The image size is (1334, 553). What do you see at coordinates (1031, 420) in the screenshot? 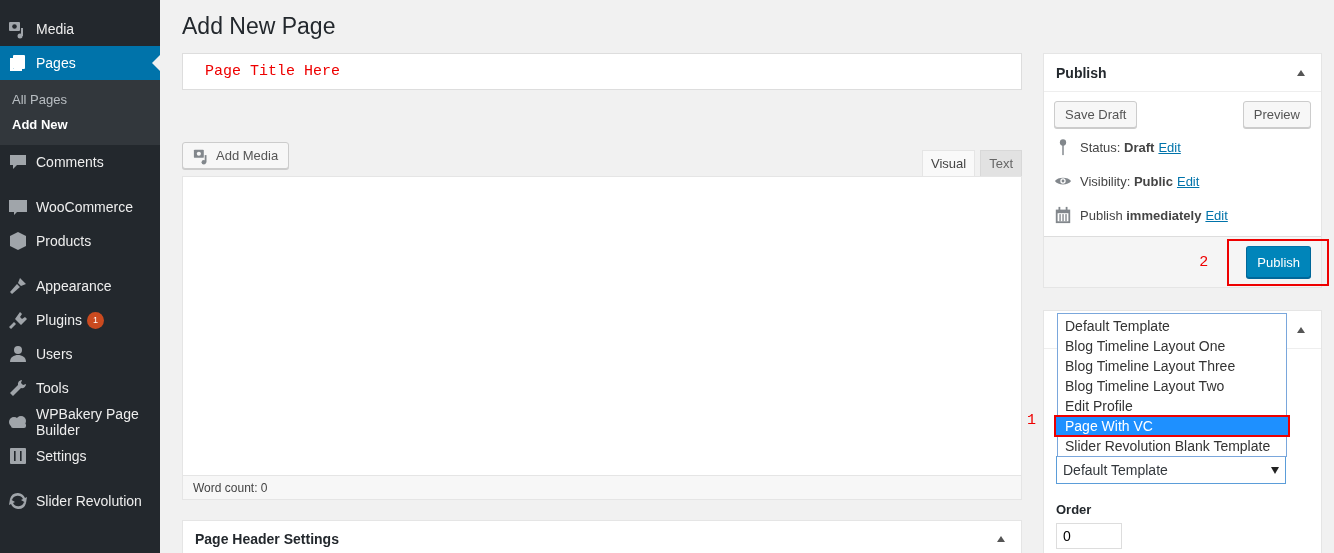
I see `annotation-number: 1` at bounding box center [1031, 420].